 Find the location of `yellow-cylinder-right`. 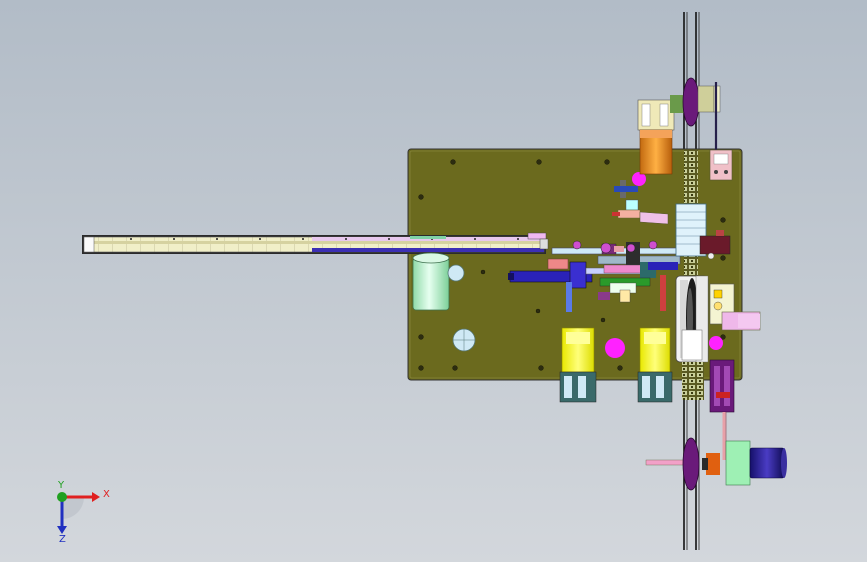

yellow-cylinder-right is located at coordinates (655, 365).